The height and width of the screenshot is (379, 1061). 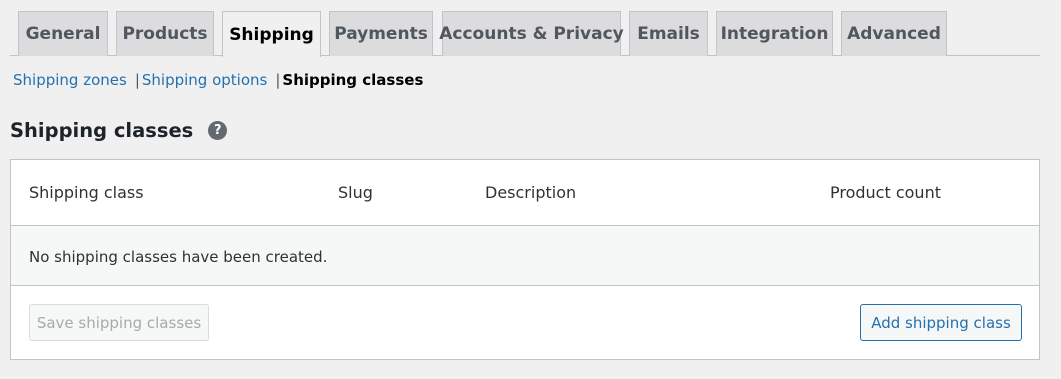 I want to click on column-header-slug: Slug, so click(x=355, y=192).